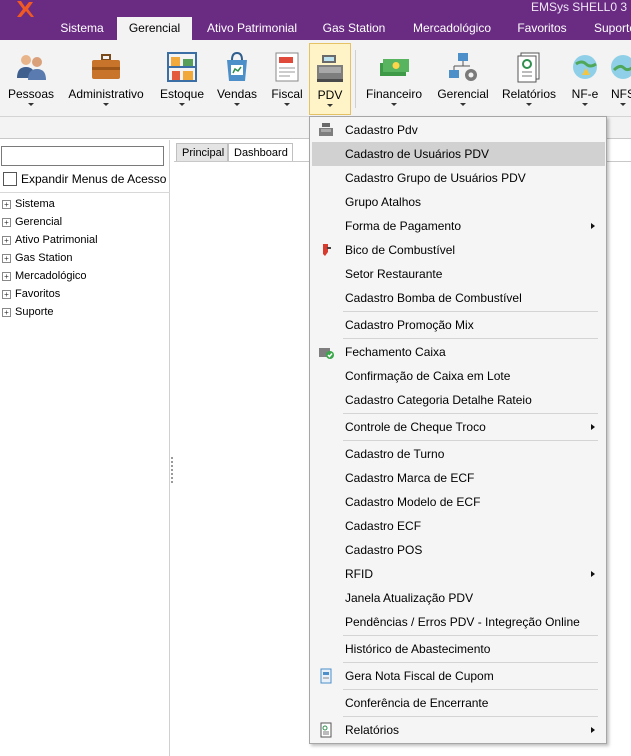 This screenshot has height=756, width=631. I want to click on gerencial-button: Gerencial, so click(463, 79).